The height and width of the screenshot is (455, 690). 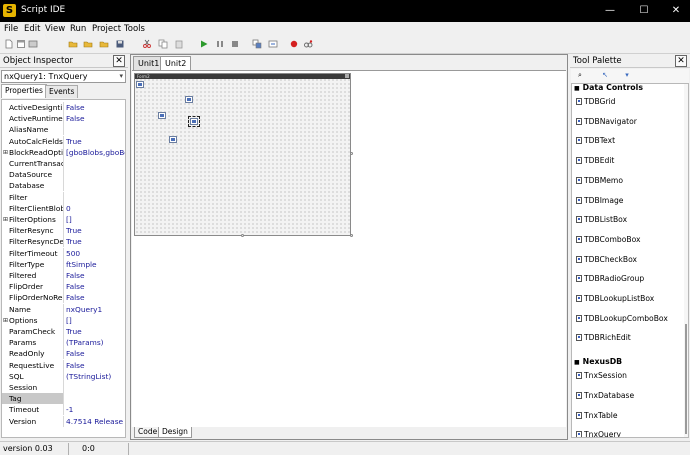 What do you see at coordinates (63, 107) in the screenshot?
I see `property-row: ActiveDesigntimeFalse` at bounding box center [63, 107].